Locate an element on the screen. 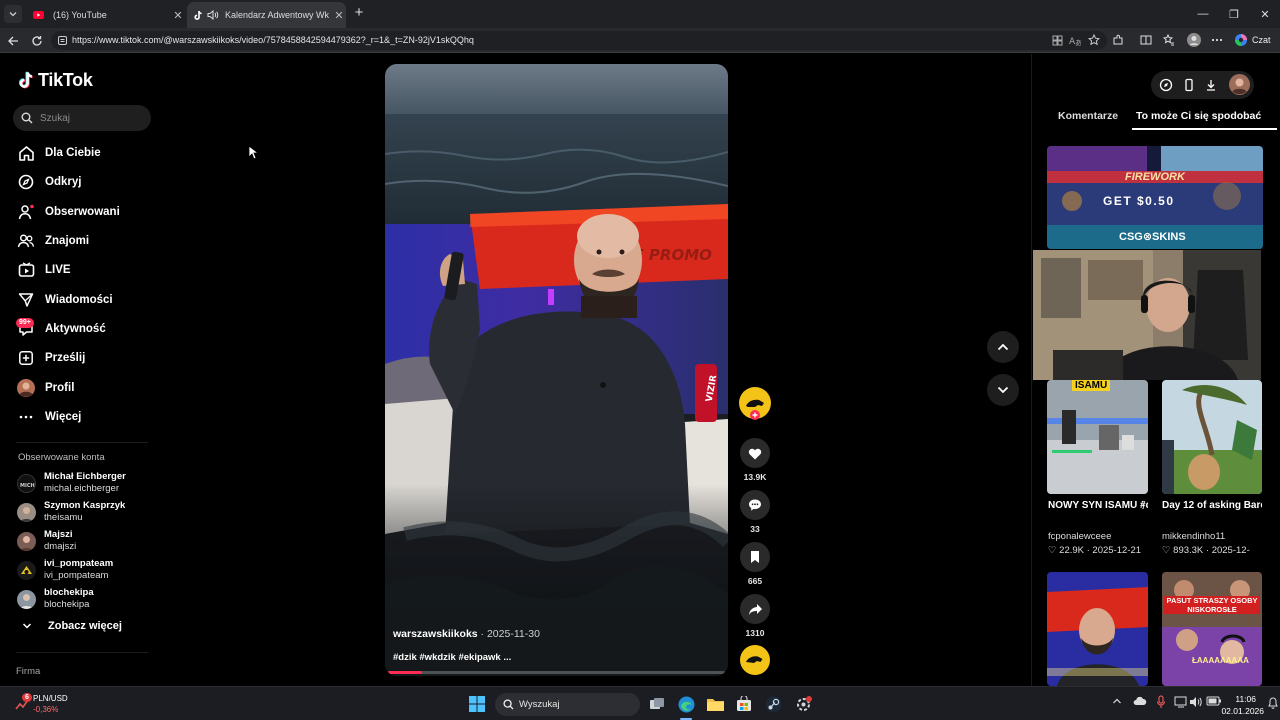 This screenshot has height=720, width=1280. extensions-icon is located at coordinates (1118, 40).